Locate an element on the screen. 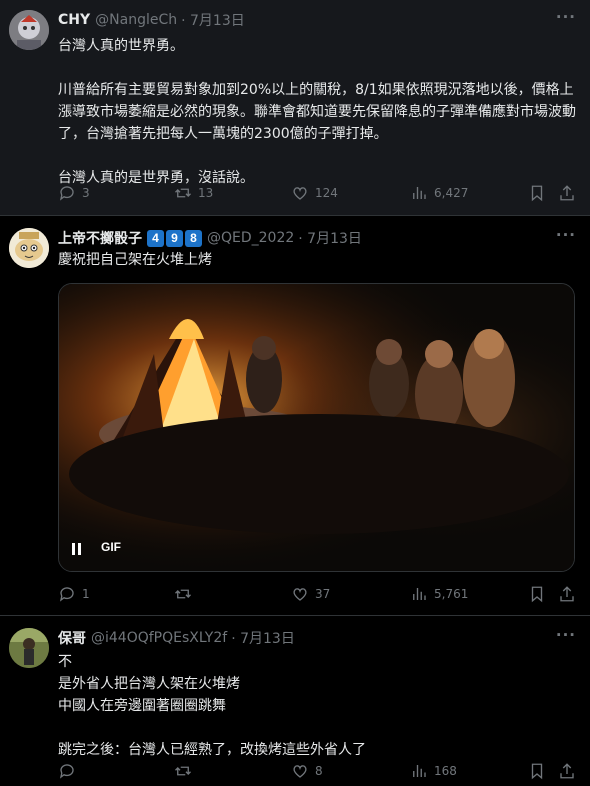 This screenshot has width=590, height=786. action-bar: 1 37 5,761 is located at coordinates (318, 595).